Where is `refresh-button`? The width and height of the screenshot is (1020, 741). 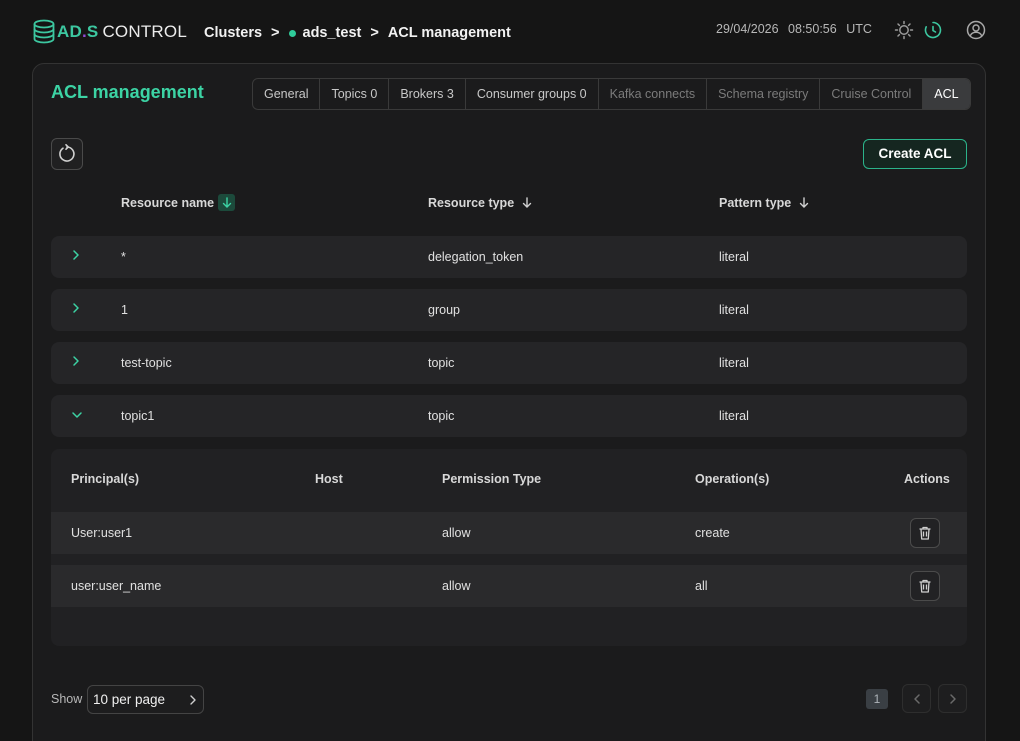
refresh-button is located at coordinates (67, 154).